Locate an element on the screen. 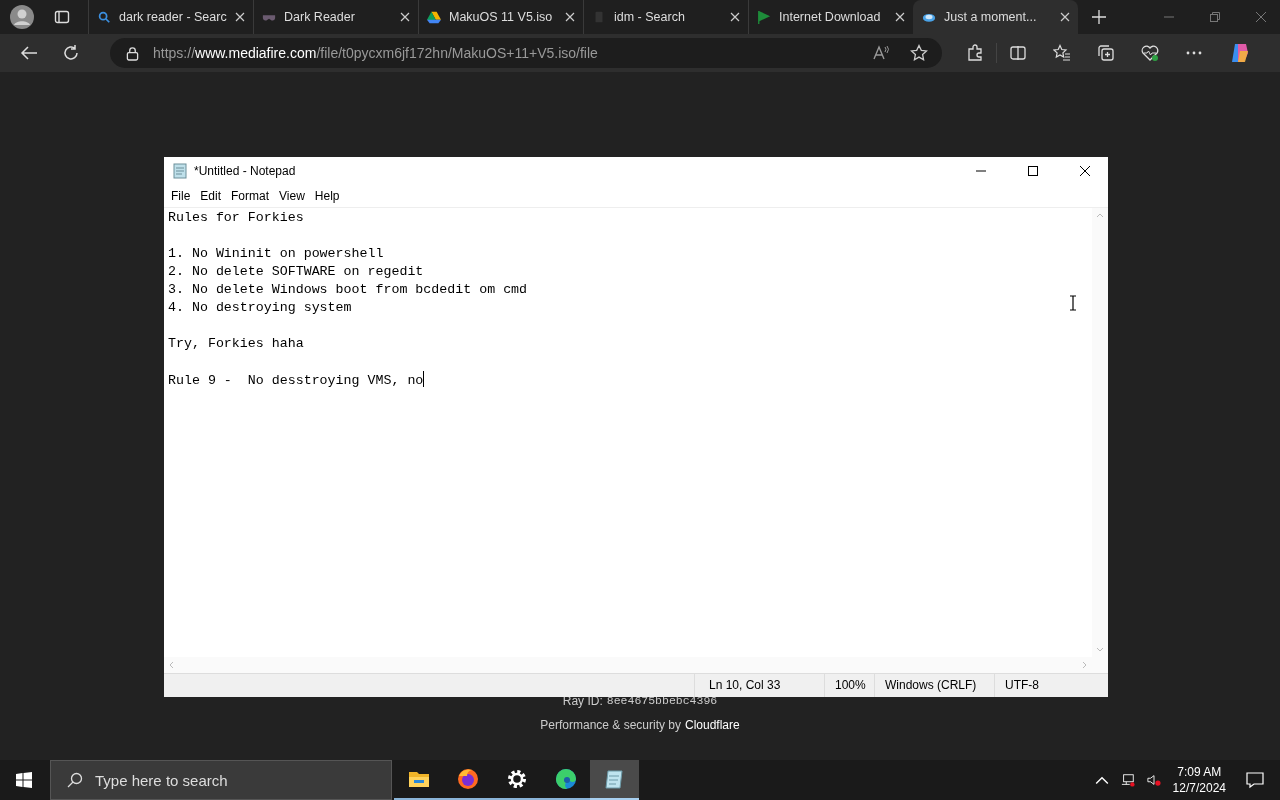 This screenshot has width=1280, height=800. encoding: UTF-8 is located at coordinates (1051, 685).